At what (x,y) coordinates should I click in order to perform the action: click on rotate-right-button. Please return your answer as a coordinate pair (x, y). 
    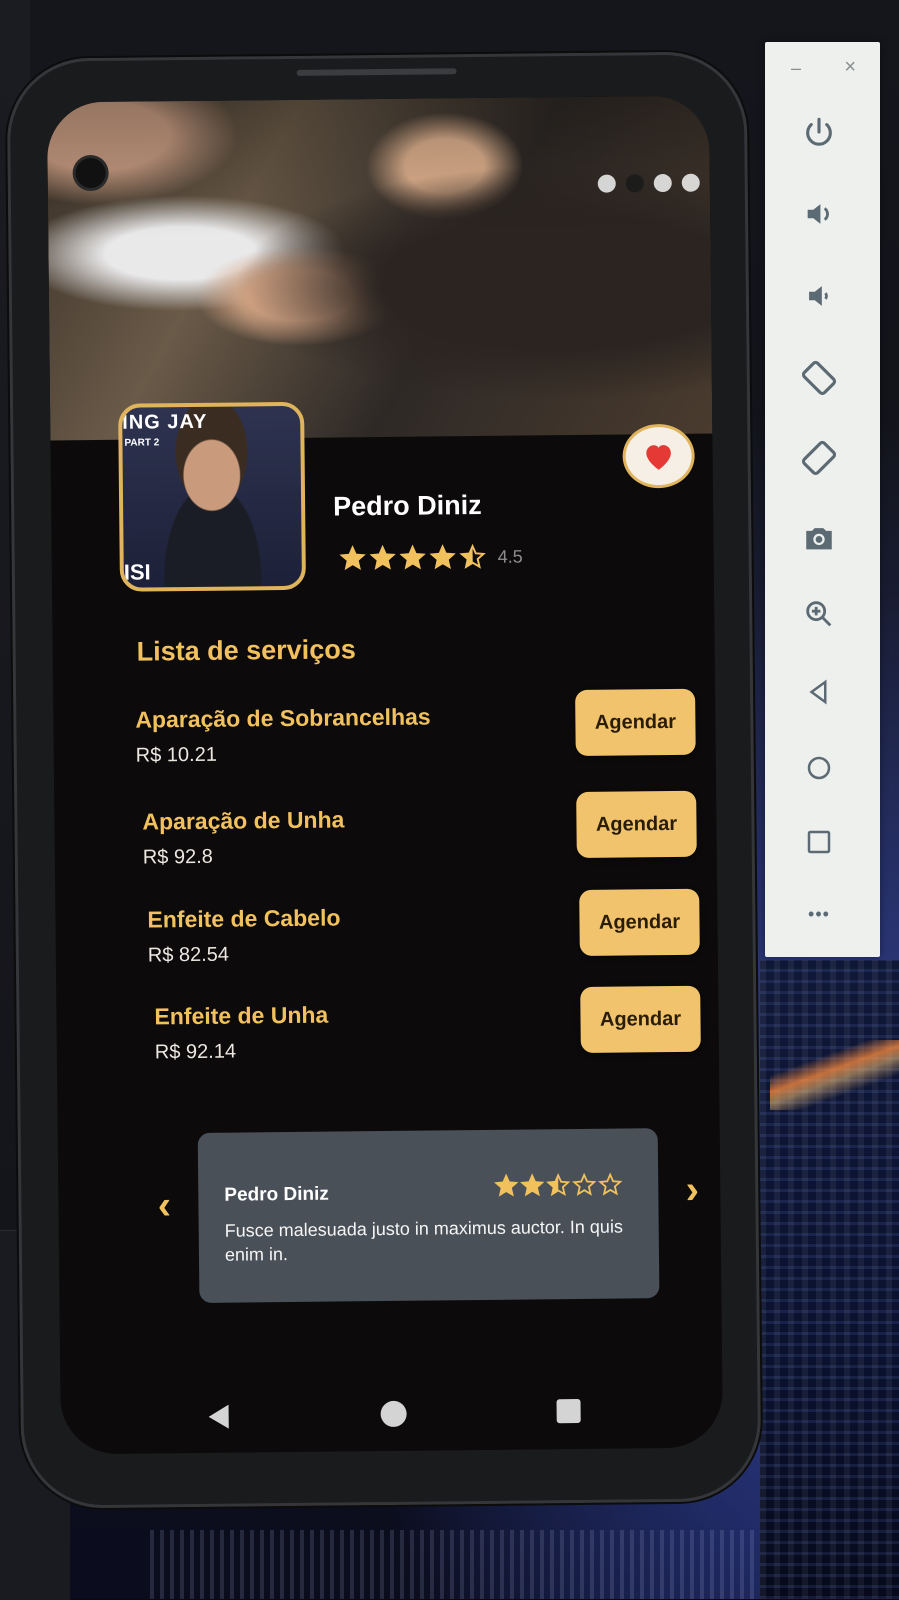
    Looking at the image, I should click on (819, 458).